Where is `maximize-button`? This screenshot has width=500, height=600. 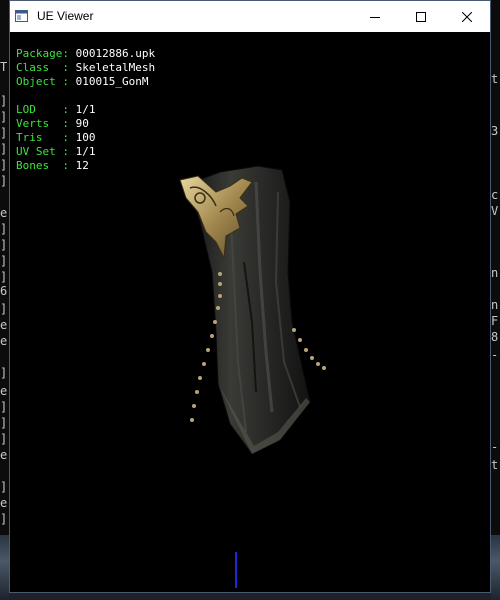
maximize-button is located at coordinates (421, 16).